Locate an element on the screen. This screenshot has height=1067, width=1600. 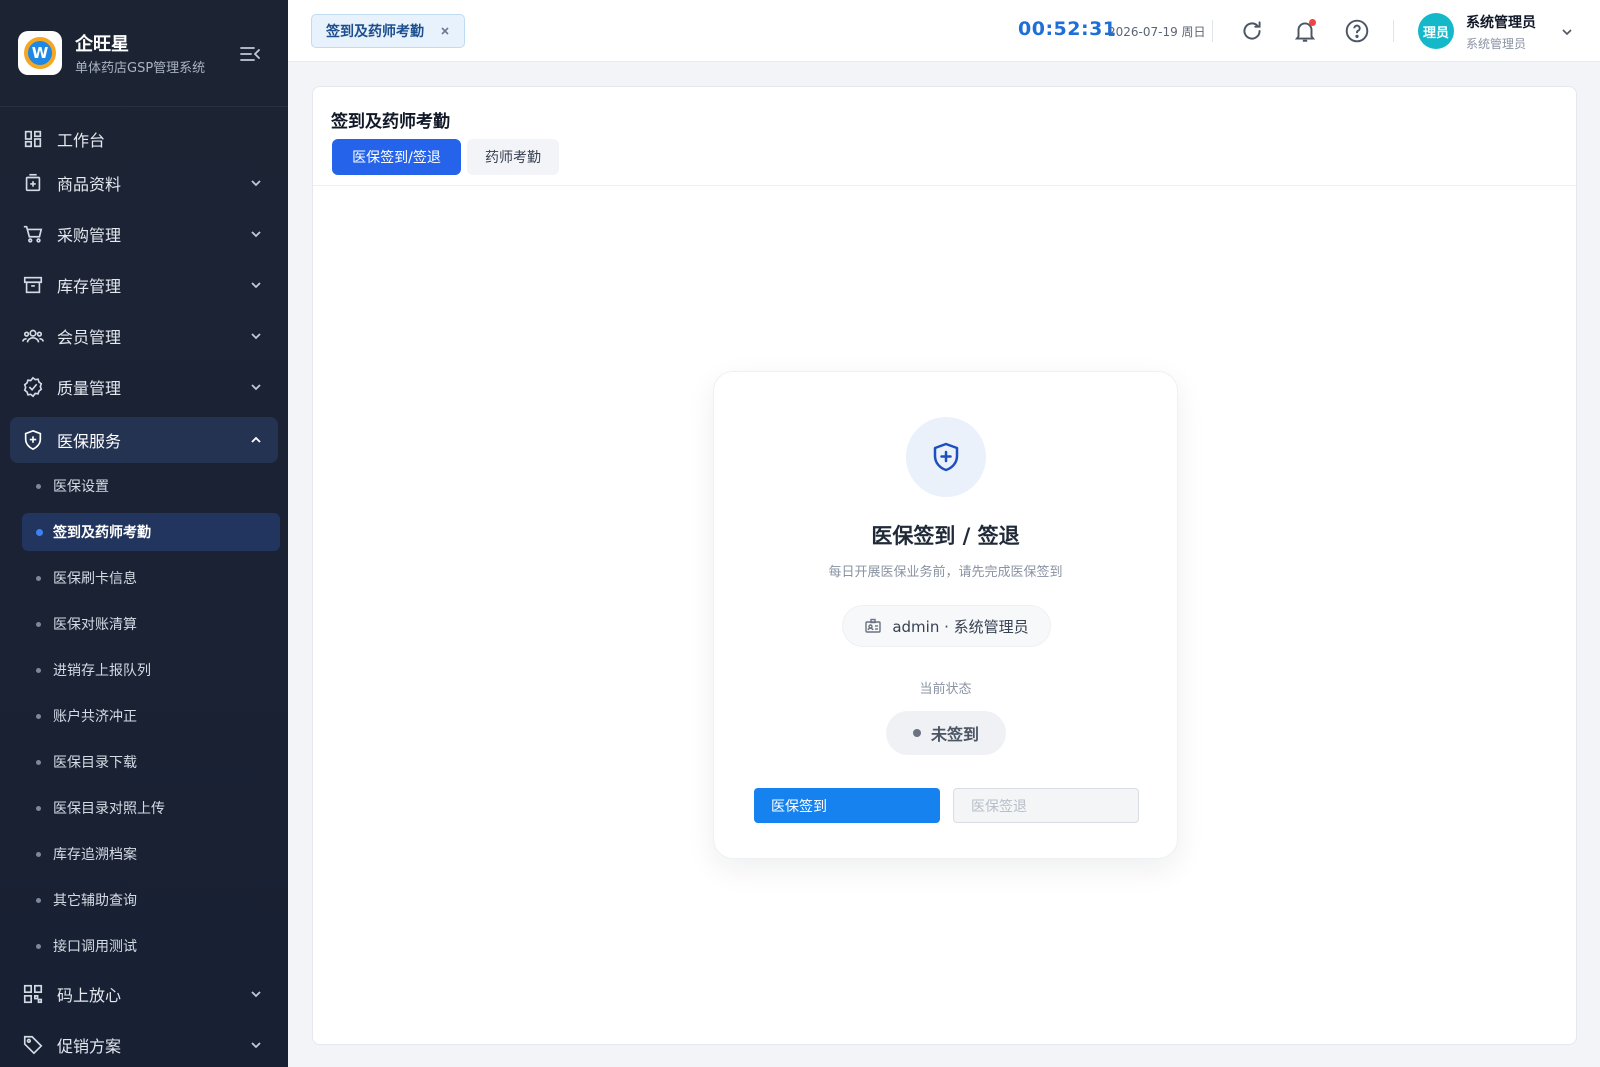
help-icon is located at coordinates (1357, 31).